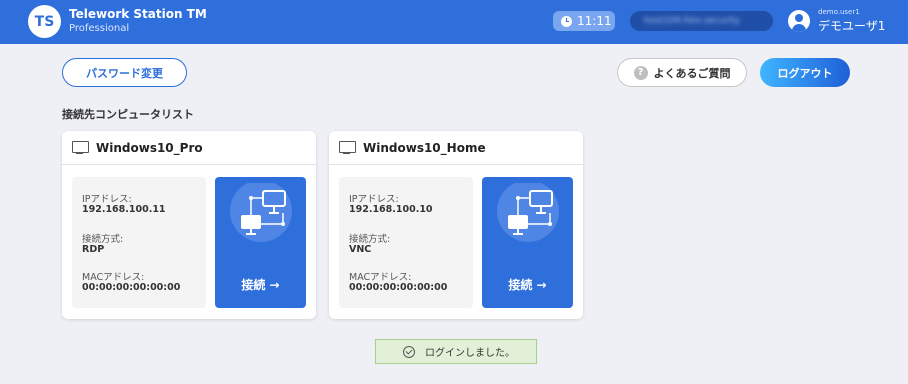  I want to click on app-logo: TS, so click(44, 21).